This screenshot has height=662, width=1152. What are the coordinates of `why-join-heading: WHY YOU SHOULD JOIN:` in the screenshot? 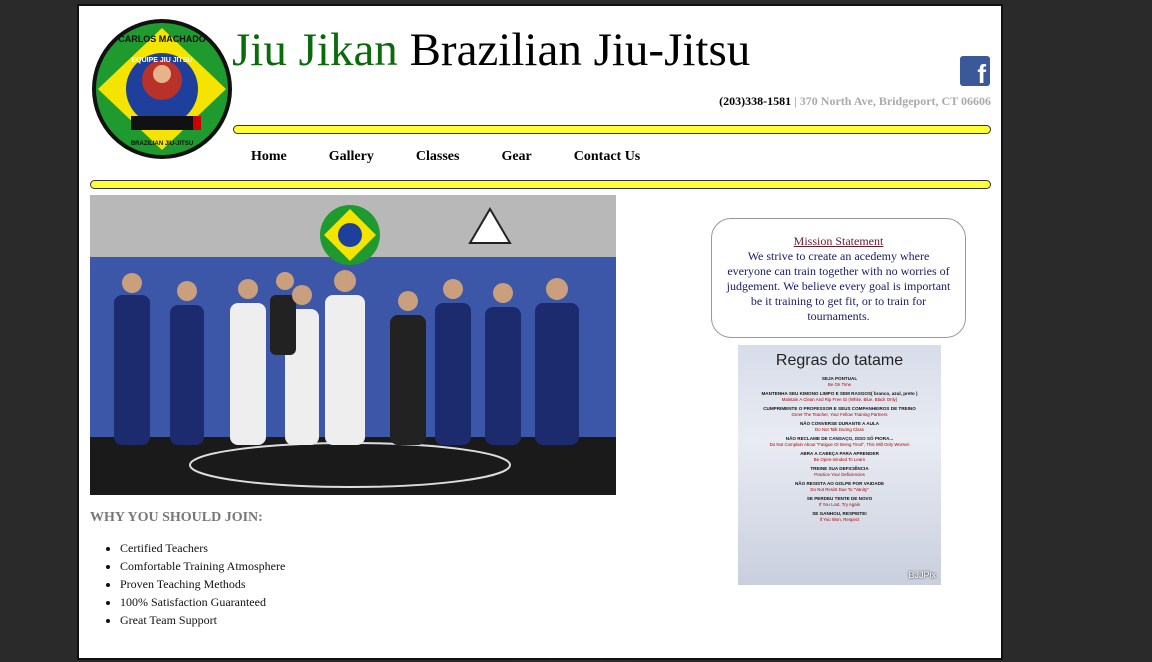 It's located at (176, 517).